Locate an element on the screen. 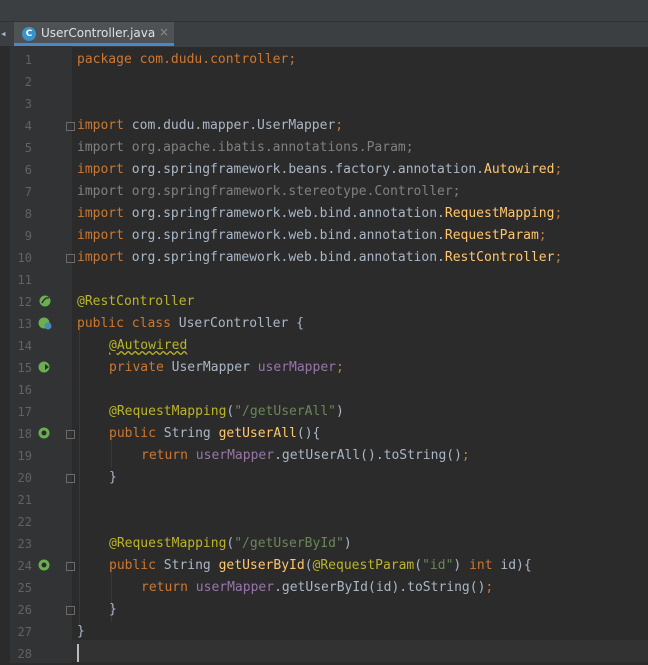 This screenshot has height=665, width=648. code-line-12: @RestController is located at coordinates (135, 302).